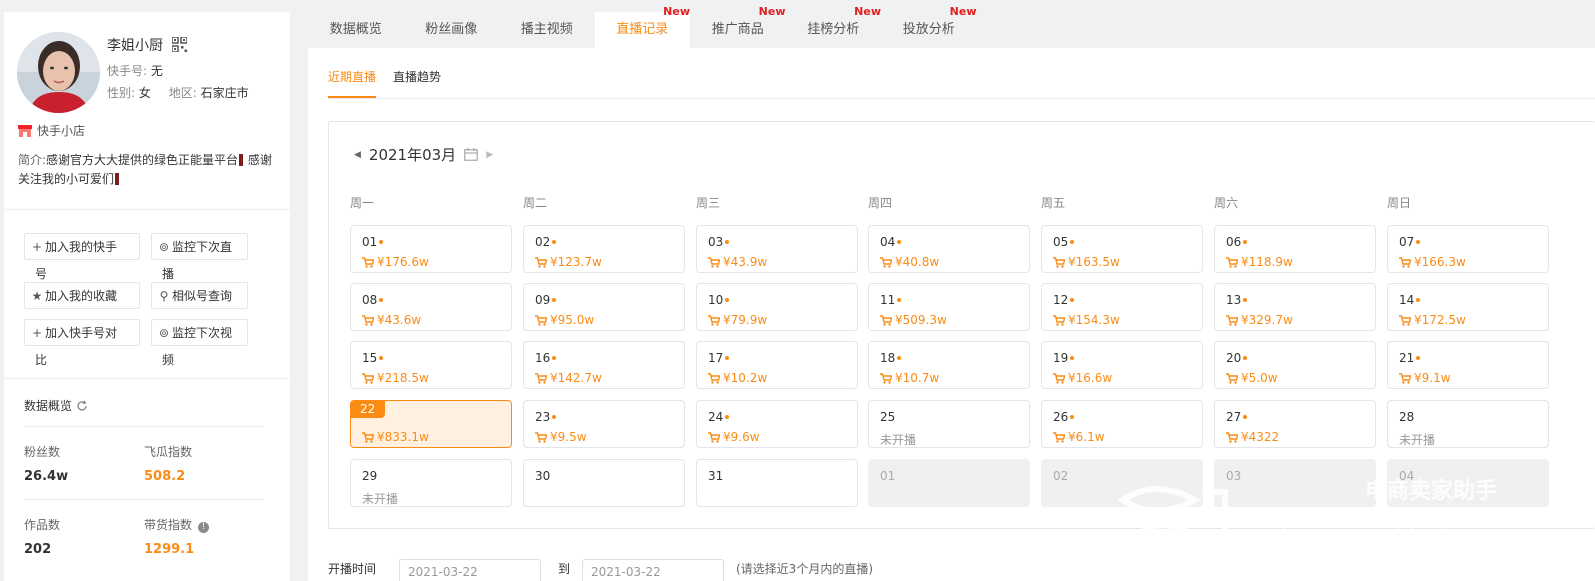 The image size is (1595, 581). What do you see at coordinates (431, 424) in the screenshot?
I see `calendar-day-cell: 22 ¥833.1w` at bounding box center [431, 424].